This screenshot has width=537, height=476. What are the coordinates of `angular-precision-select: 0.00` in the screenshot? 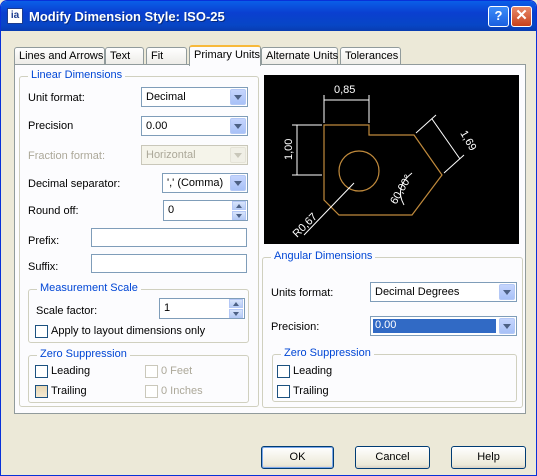 It's located at (443, 326).